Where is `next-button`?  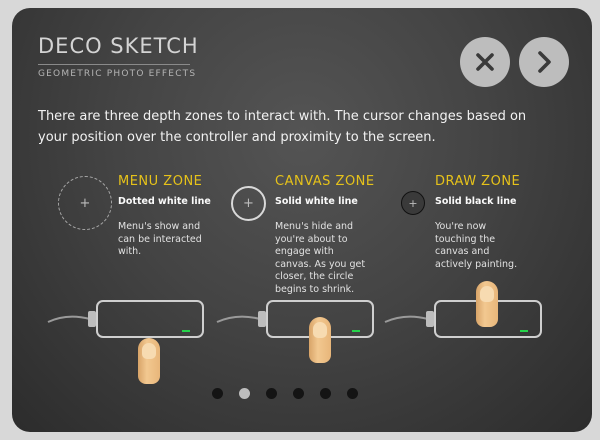
next-button is located at coordinates (544, 62).